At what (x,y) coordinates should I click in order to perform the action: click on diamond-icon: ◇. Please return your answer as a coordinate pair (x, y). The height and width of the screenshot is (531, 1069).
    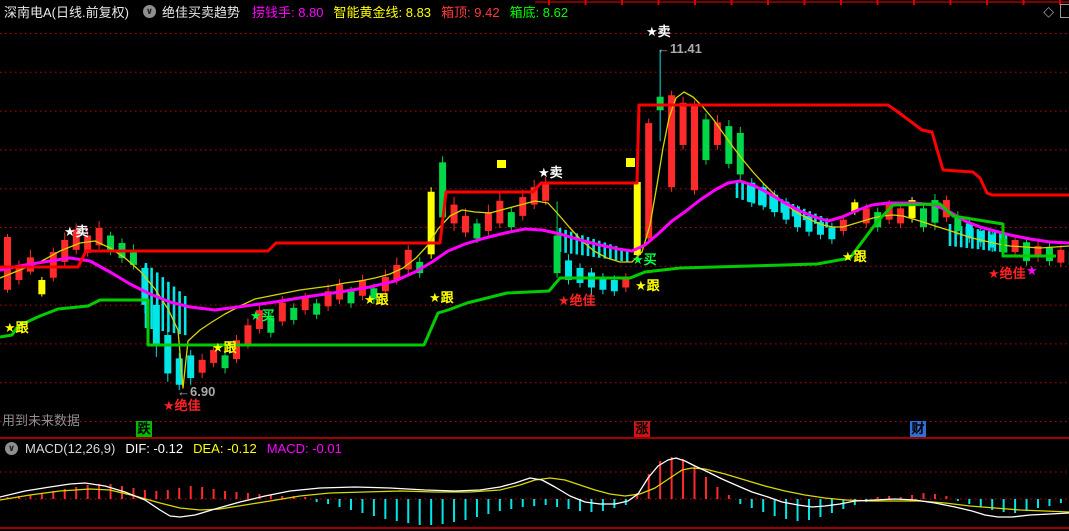
    Looking at the image, I should click on (1048, 11).